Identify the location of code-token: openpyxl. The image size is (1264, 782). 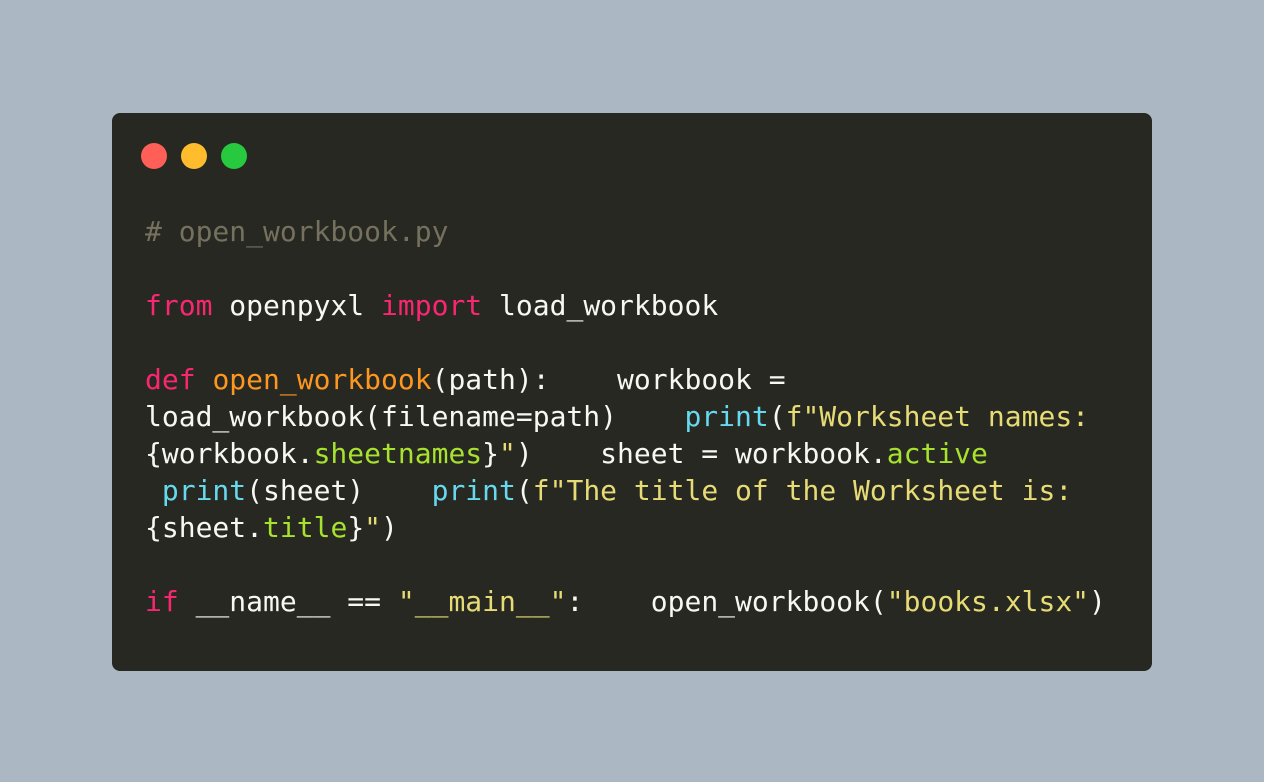
(297, 305).